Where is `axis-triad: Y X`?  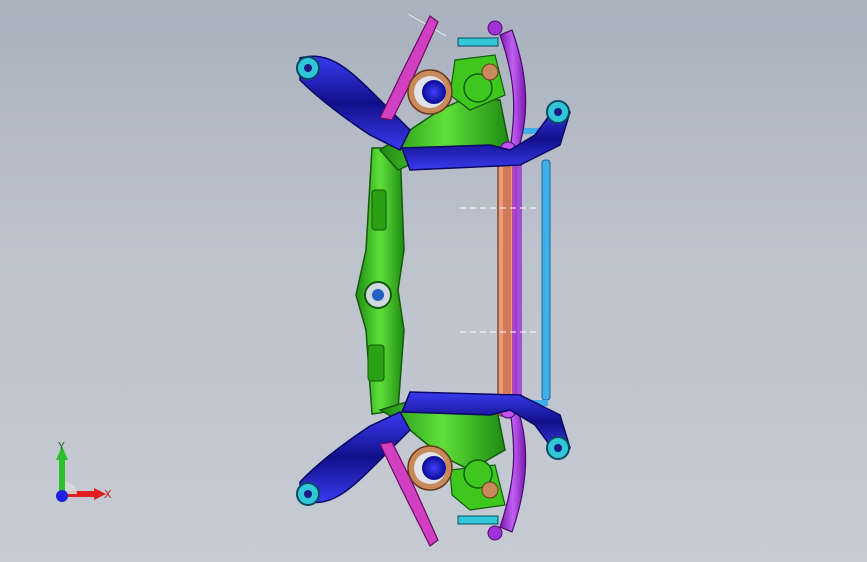
axis-triad: Y X is located at coordinates (80, 478).